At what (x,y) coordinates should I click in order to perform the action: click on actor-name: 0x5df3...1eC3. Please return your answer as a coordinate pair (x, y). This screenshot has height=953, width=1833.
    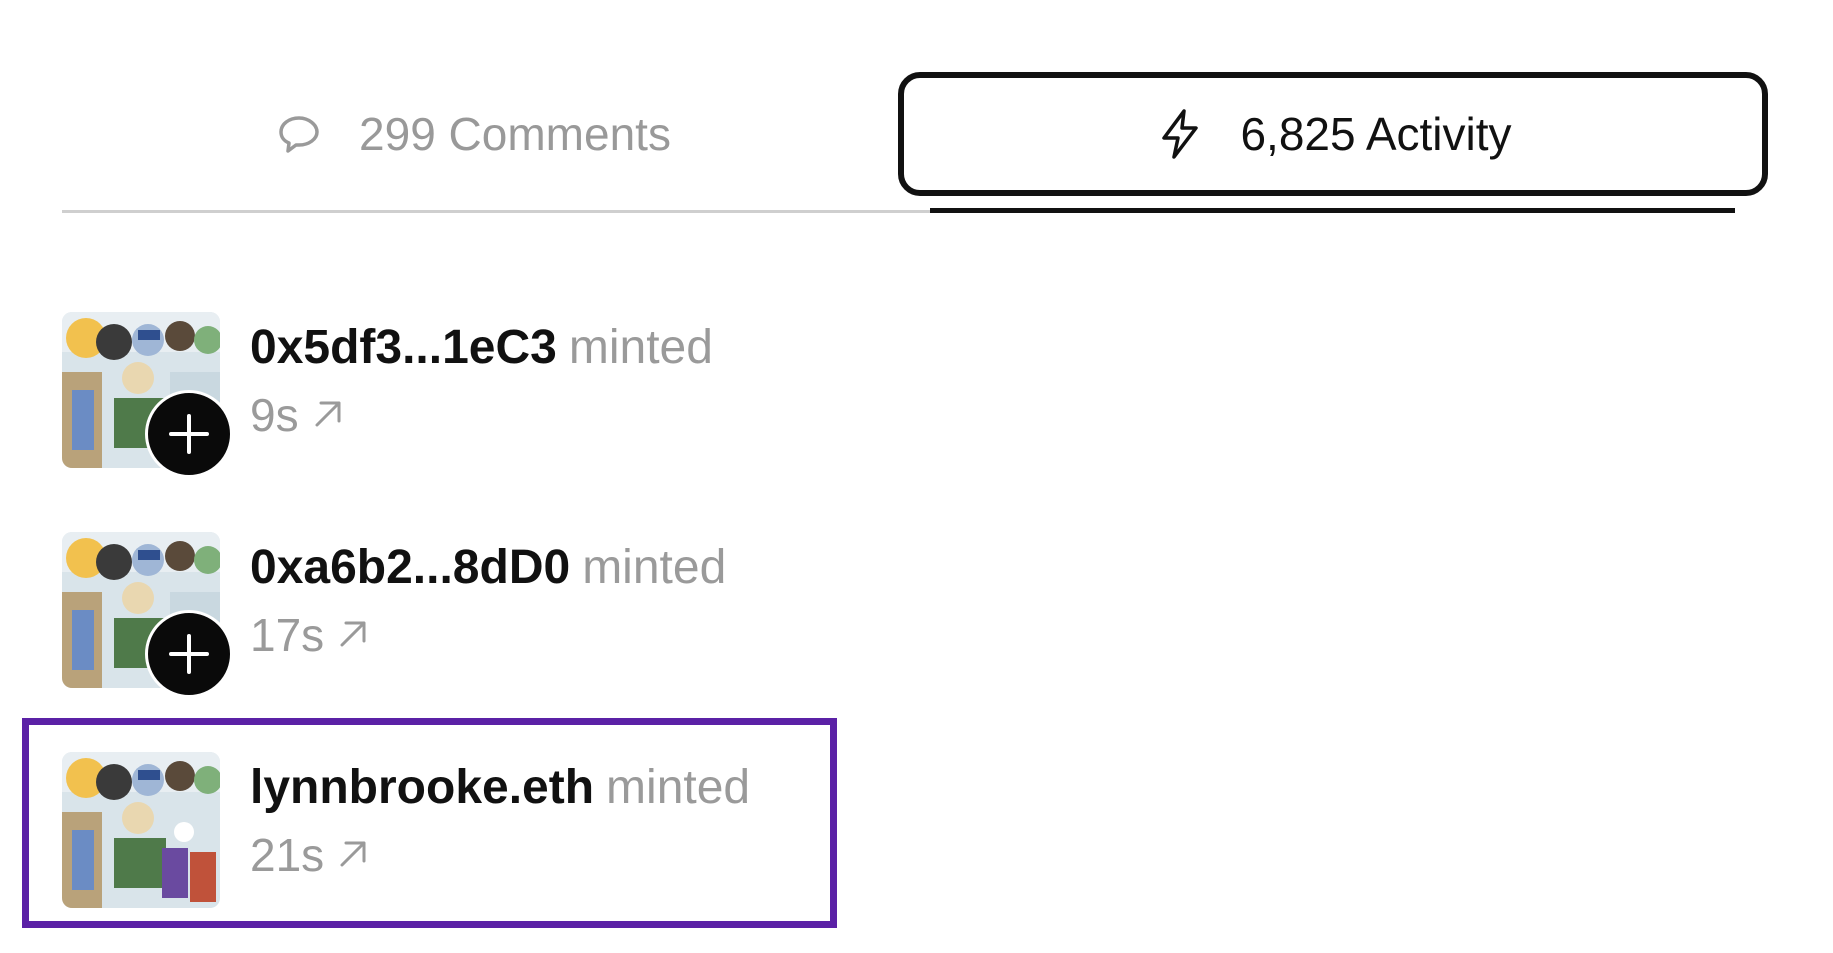
    Looking at the image, I should click on (403, 347).